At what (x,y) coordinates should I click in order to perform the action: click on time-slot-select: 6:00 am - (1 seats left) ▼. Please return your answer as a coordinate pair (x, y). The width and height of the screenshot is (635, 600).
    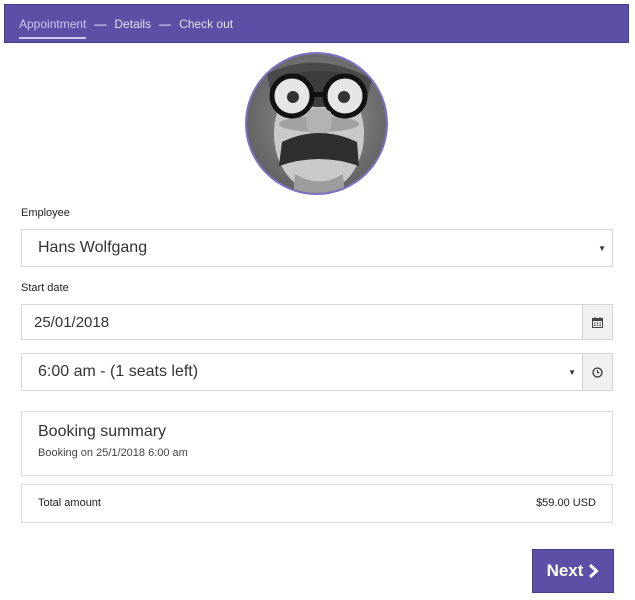
    Looking at the image, I should click on (301, 372).